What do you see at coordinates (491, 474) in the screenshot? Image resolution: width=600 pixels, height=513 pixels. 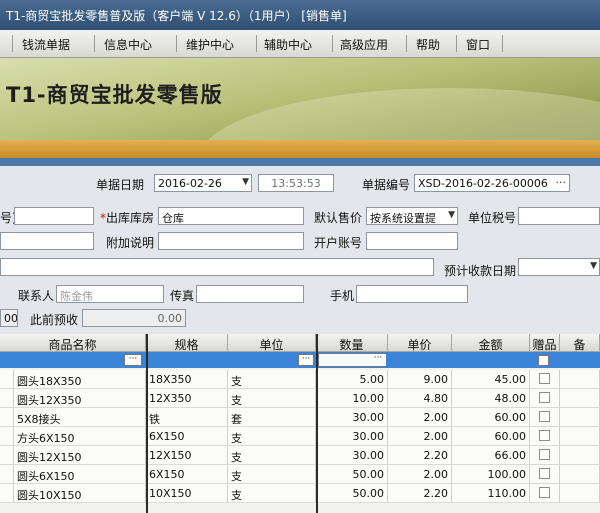 I see `cell-amount: 100.00` at bounding box center [491, 474].